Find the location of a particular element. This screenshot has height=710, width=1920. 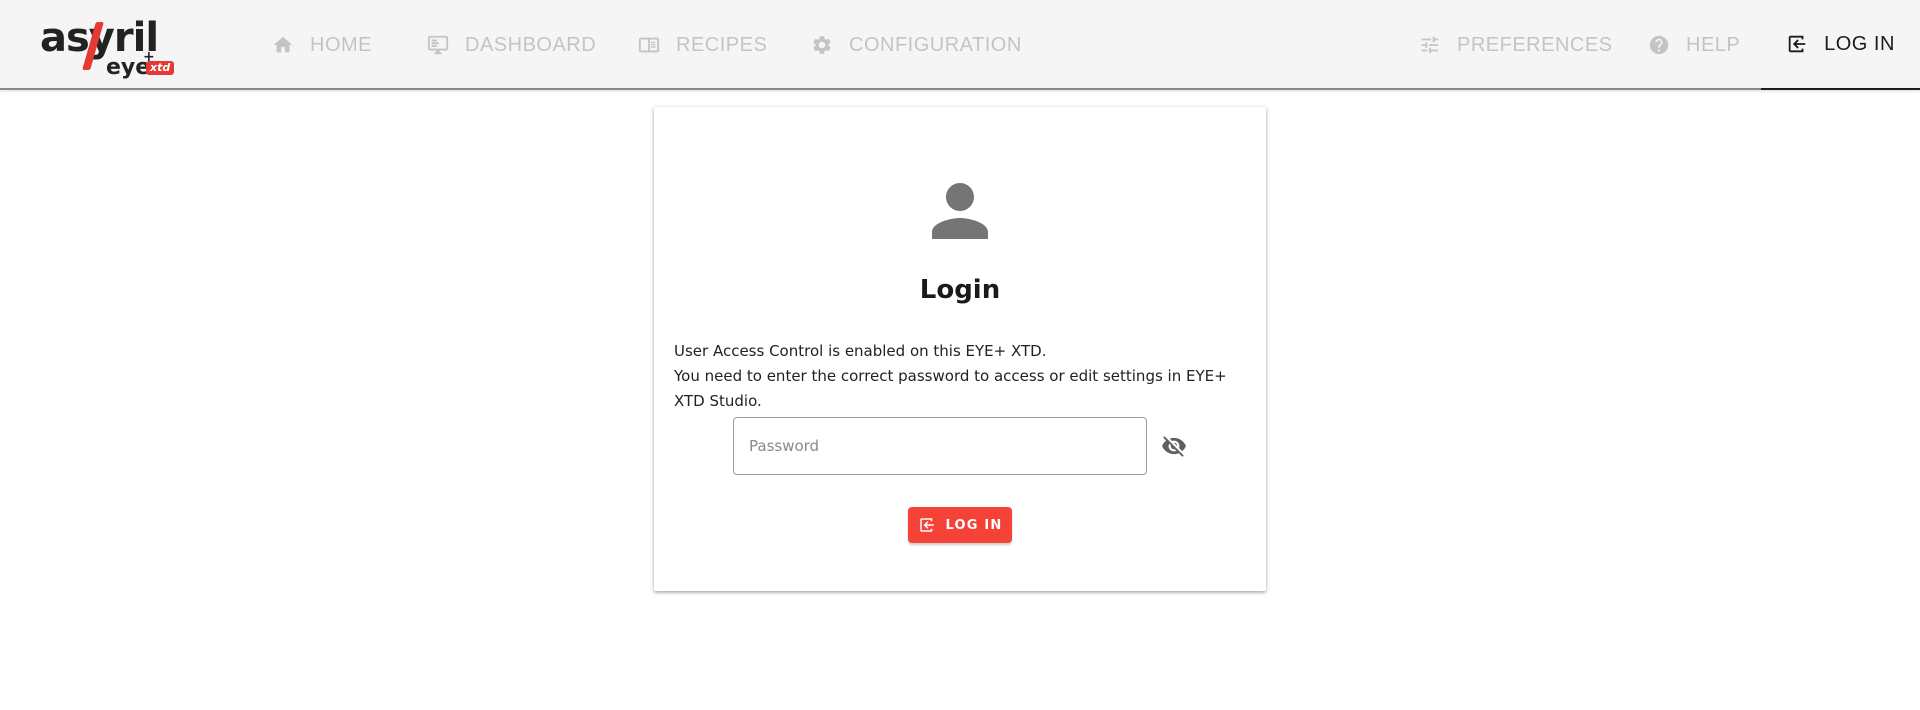

password-input is located at coordinates (940, 446).